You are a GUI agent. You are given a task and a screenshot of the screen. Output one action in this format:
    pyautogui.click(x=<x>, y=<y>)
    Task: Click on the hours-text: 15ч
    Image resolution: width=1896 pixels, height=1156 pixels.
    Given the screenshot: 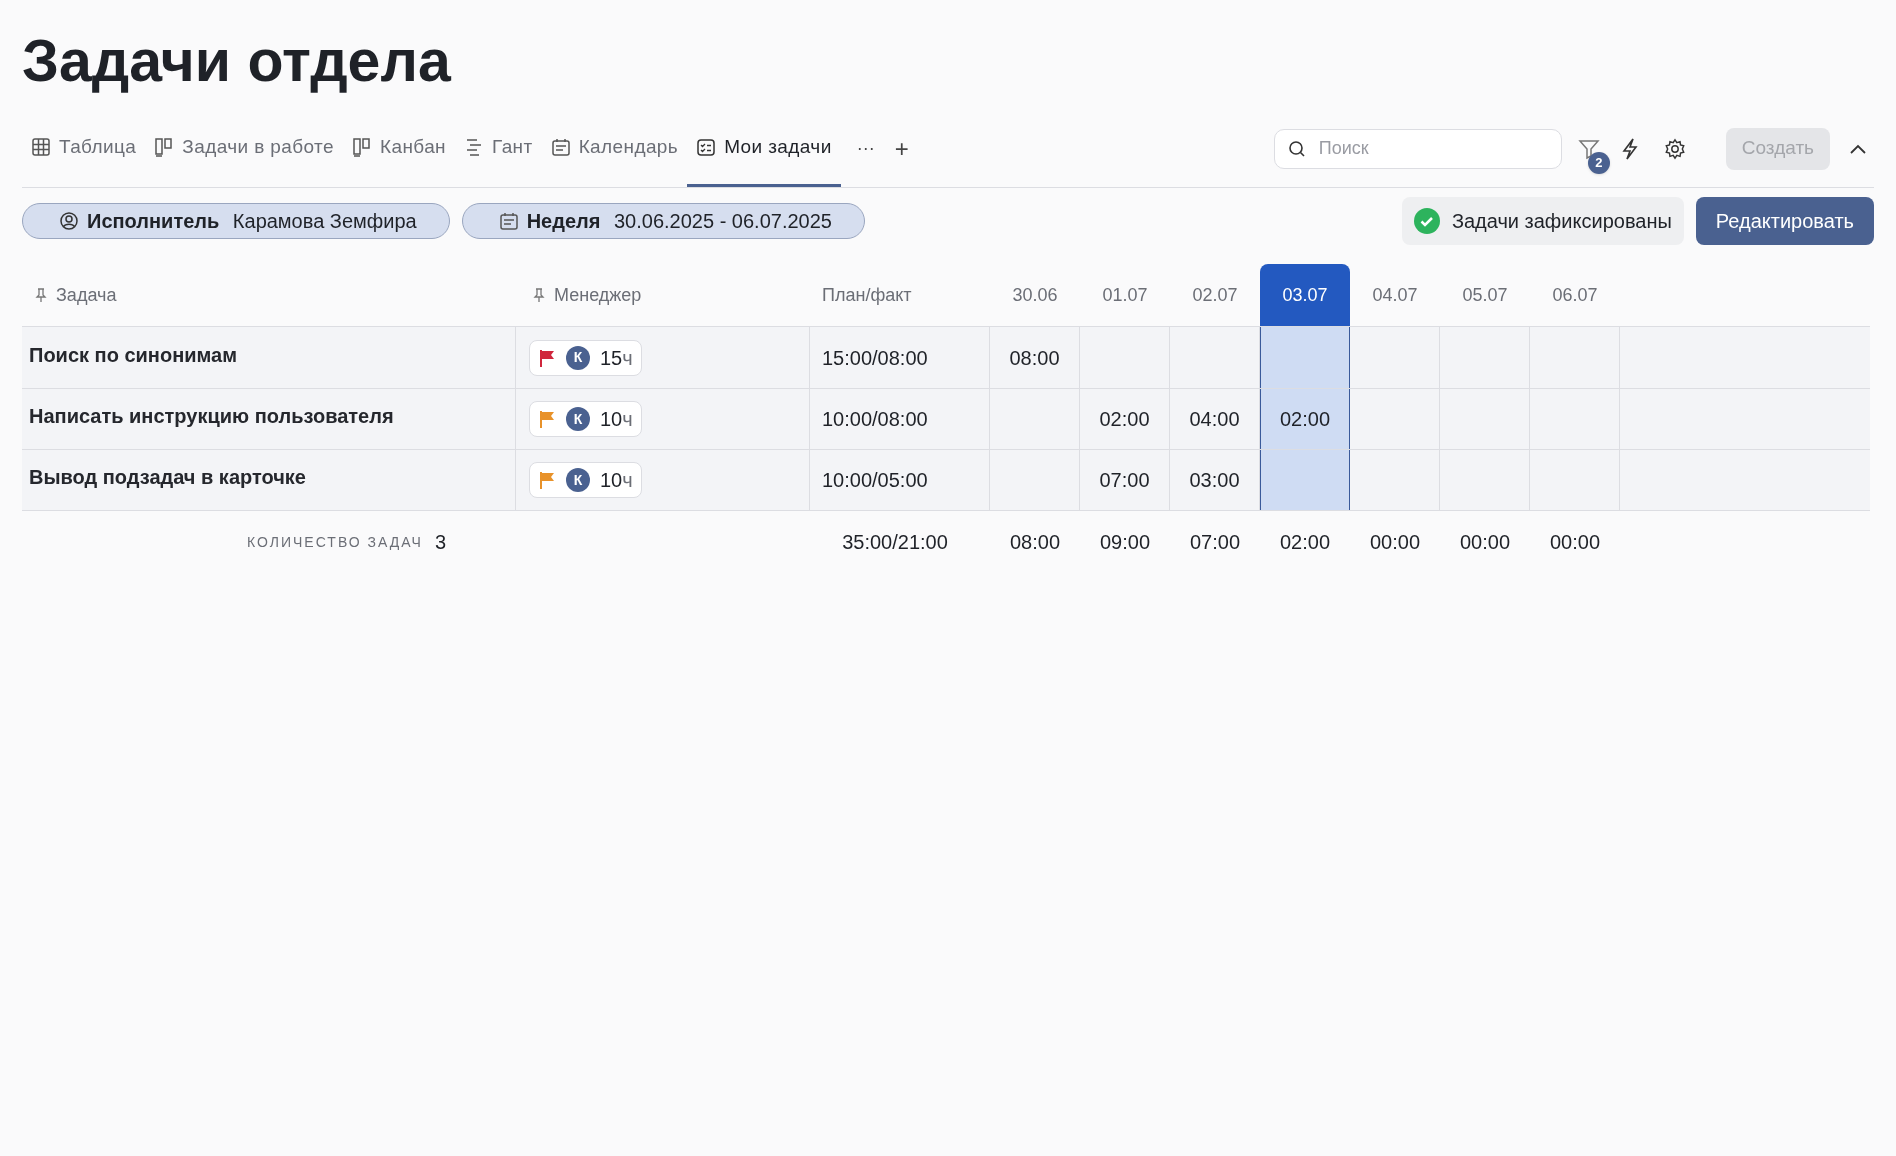 What is the action you would take?
    pyautogui.click(x=616, y=358)
    